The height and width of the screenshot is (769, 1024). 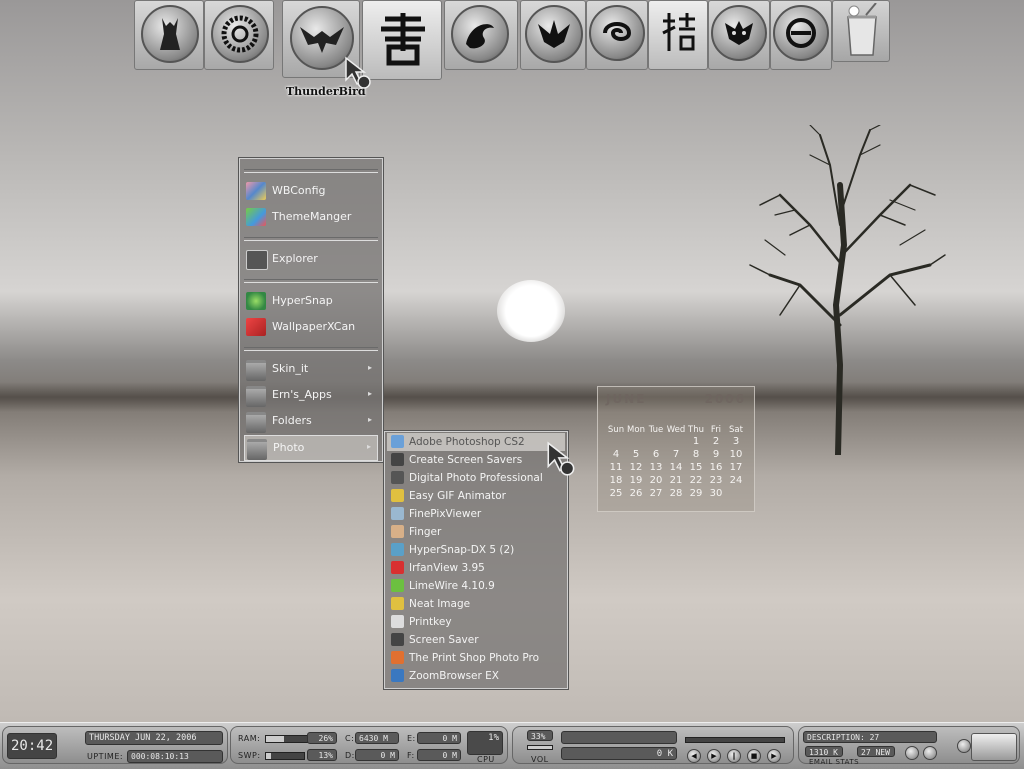 What do you see at coordinates (322, 40) in the screenshot?
I see `thunderbird-icon` at bounding box center [322, 40].